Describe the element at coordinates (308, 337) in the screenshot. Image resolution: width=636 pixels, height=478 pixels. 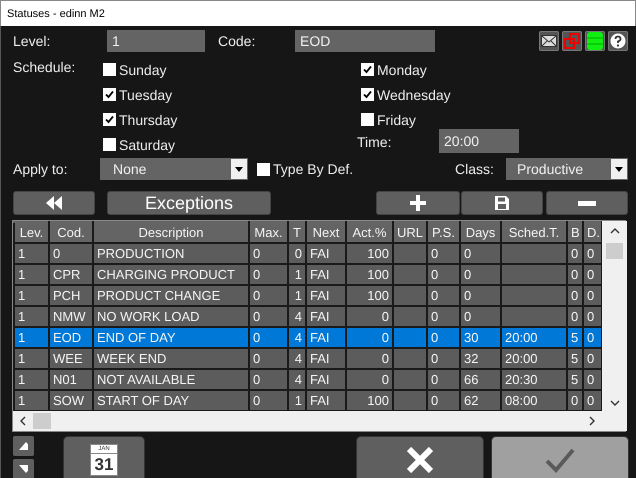
I see `table-row: 1 EOD END OF DAY 0 4 FAI 0 0 30 20:00 5 0` at that location.